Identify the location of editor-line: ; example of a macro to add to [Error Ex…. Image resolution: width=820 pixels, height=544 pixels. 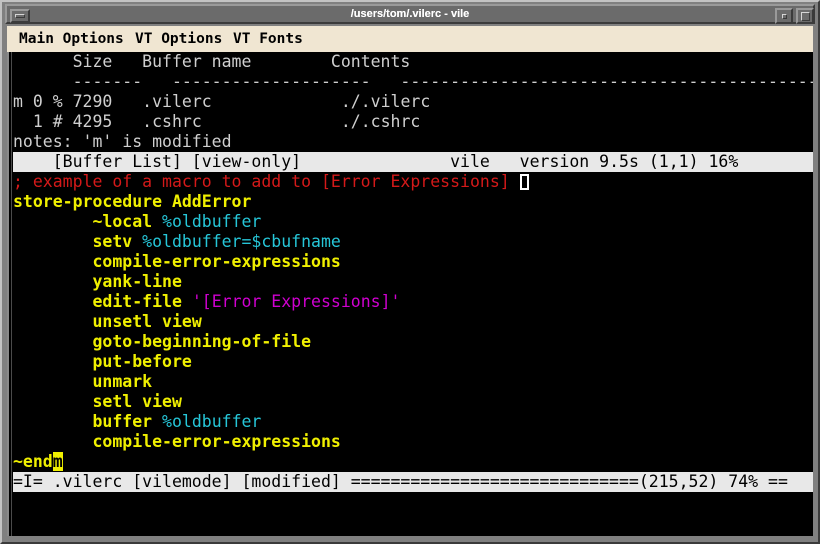
(413, 182).